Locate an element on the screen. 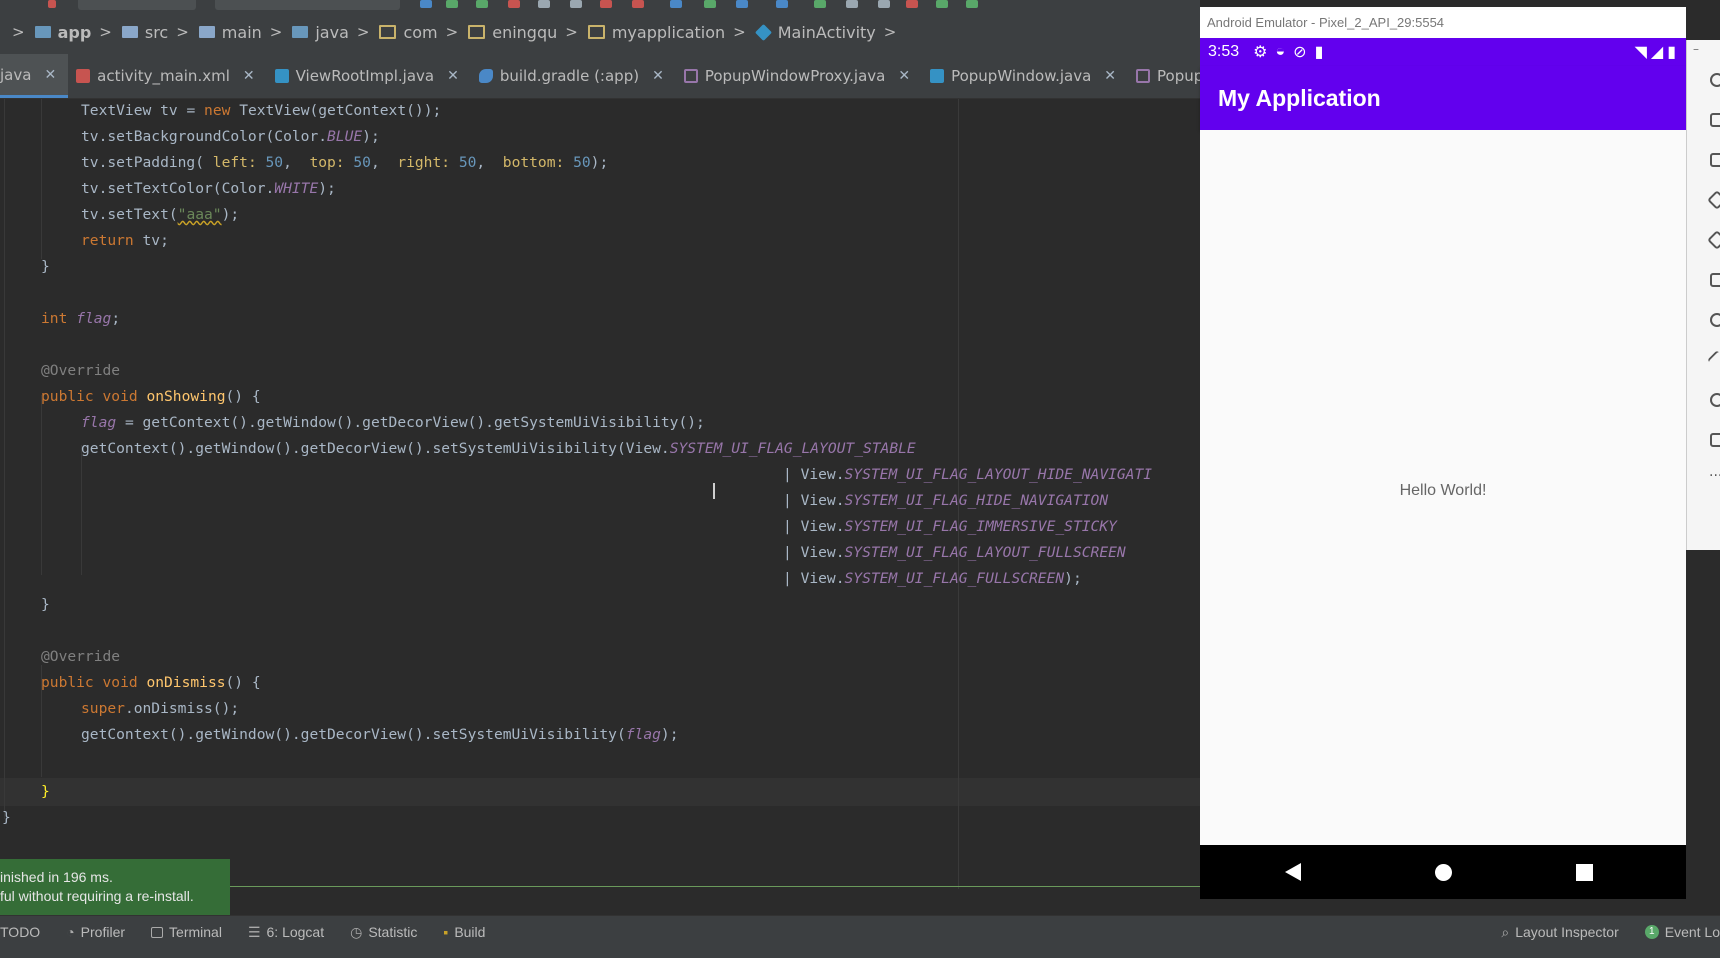 This screenshot has height=958, width=1720. breadcrumb-app: app is located at coordinates (62, 32).